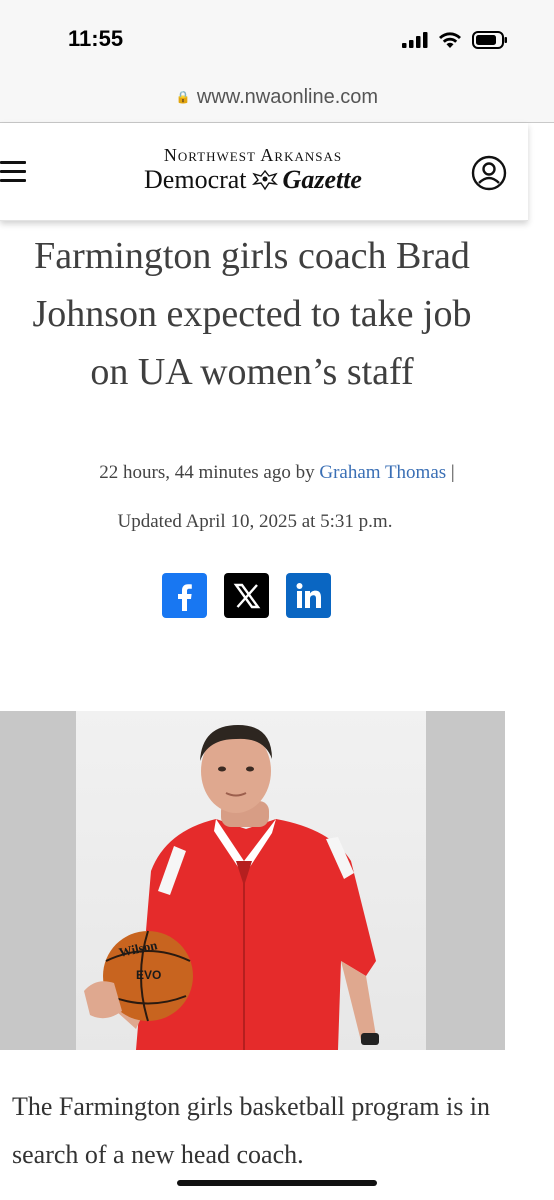 Image resolution: width=554 pixels, height=1200 pixels. Describe the element at coordinates (13, 172) in the screenshot. I see `hamburger-menu-icon` at that location.